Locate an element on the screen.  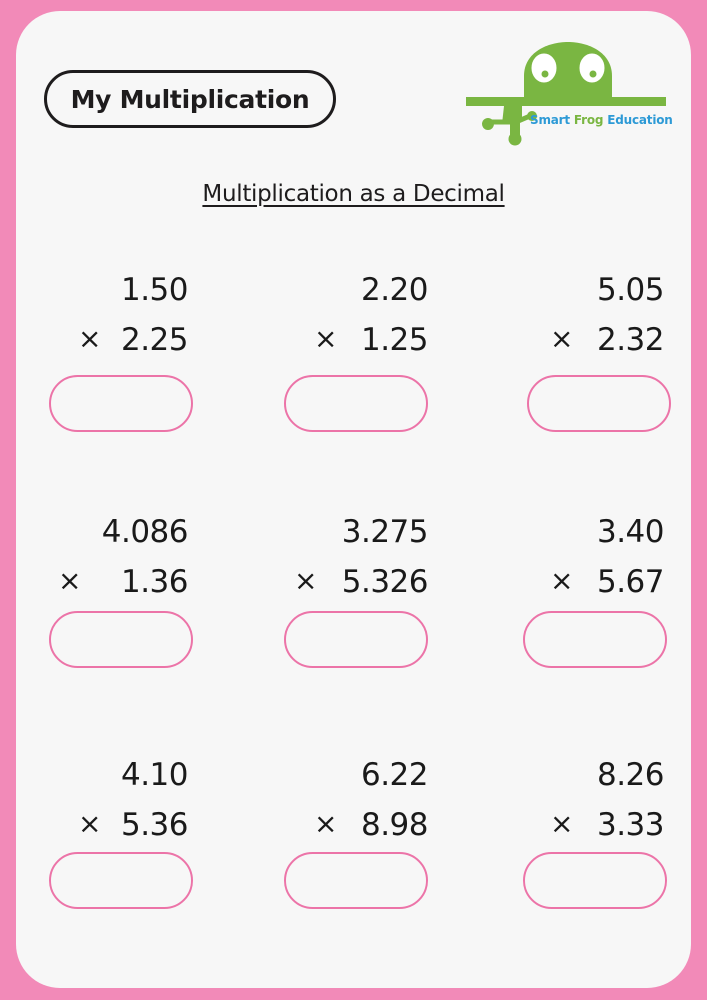
multiplicand: 2.20 is located at coordinates (394, 290).